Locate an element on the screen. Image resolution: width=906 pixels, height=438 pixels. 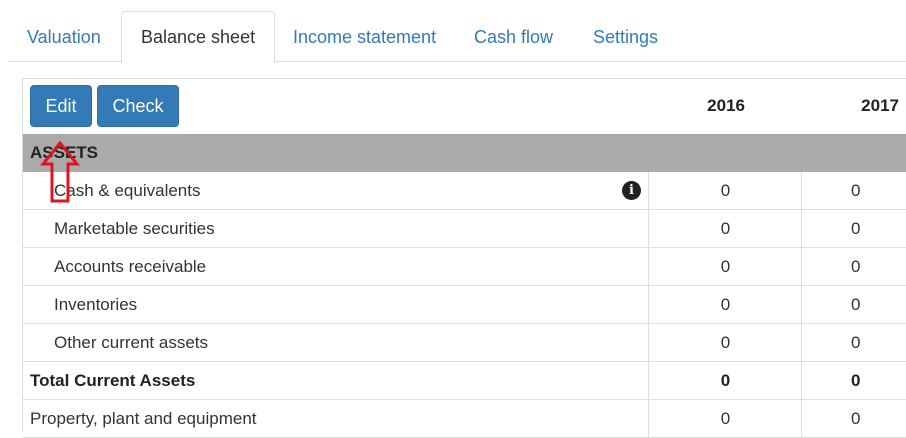
check-button: Check is located at coordinates (138, 106).